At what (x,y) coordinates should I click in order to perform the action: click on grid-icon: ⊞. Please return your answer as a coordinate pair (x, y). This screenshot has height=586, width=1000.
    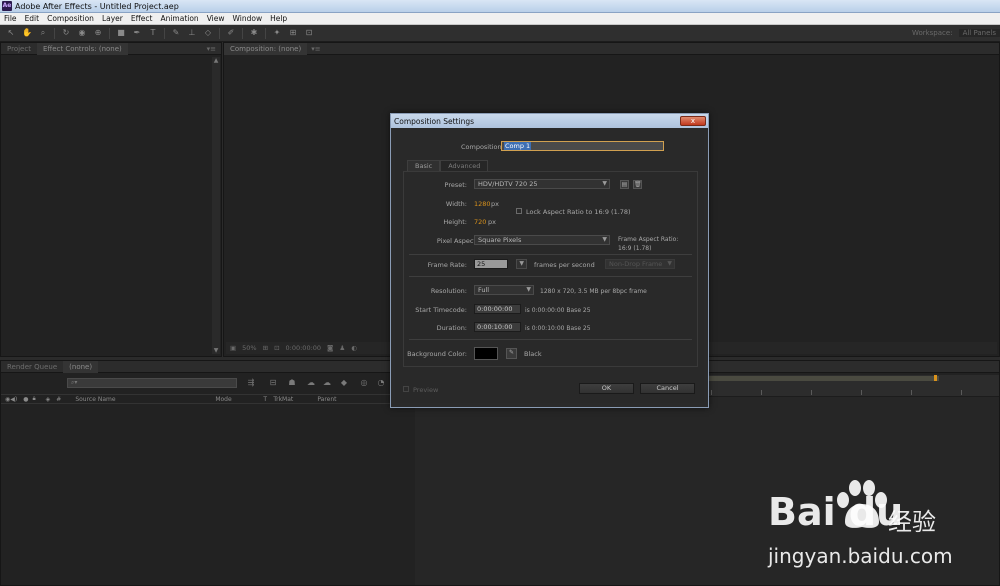
    Looking at the image, I should click on (265, 348).